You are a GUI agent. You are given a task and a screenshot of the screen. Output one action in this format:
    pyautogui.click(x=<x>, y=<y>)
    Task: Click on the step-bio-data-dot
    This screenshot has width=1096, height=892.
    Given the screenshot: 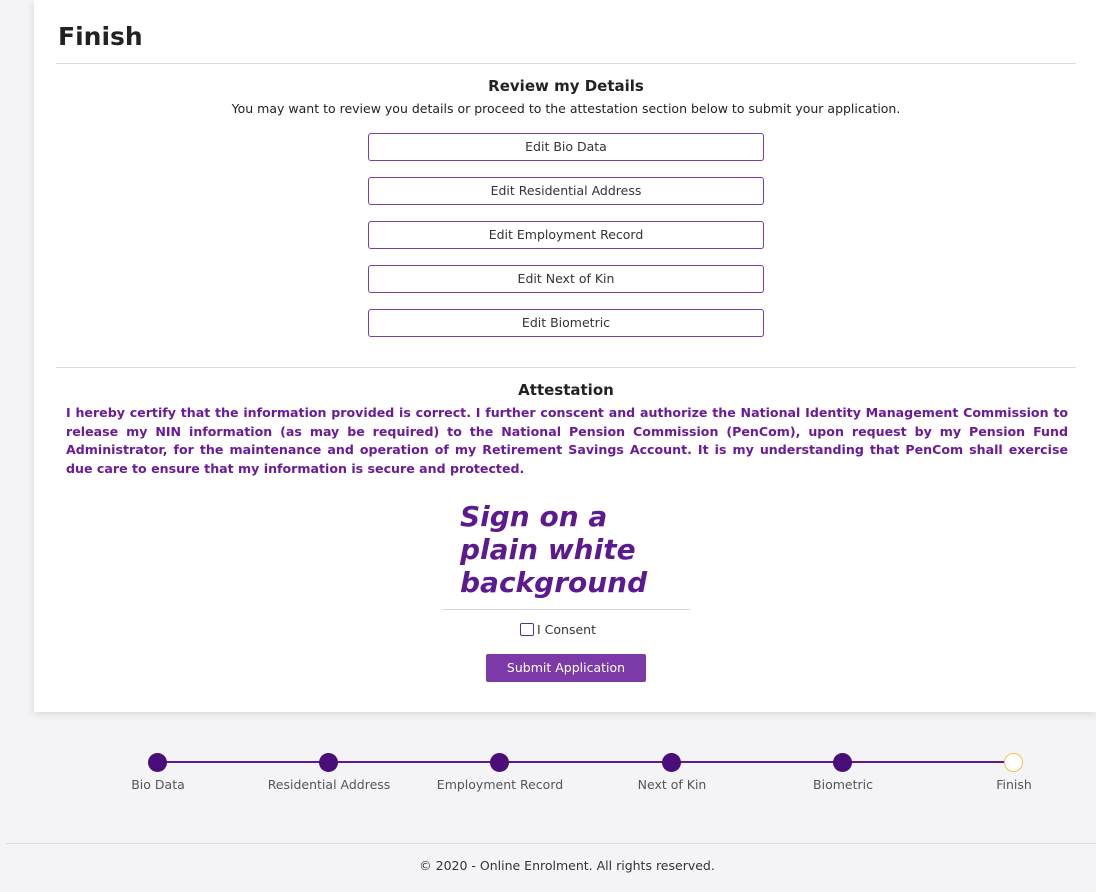 What is the action you would take?
    pyautogui.click(x=157, y=762)
    